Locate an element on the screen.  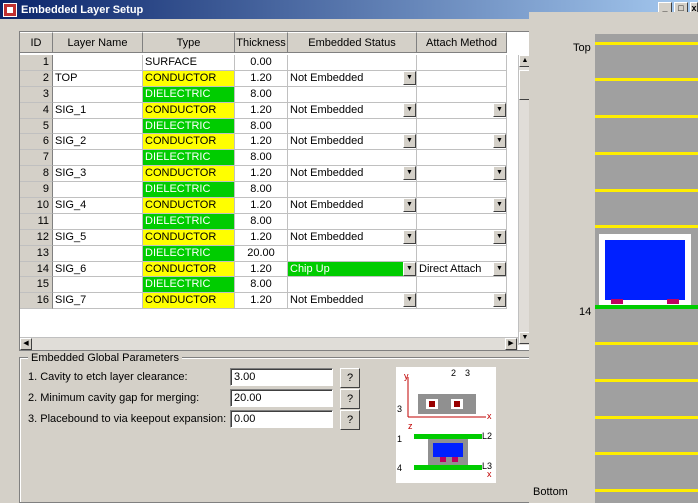
header-thickness: Thickness is located at coordinates (261, 42).